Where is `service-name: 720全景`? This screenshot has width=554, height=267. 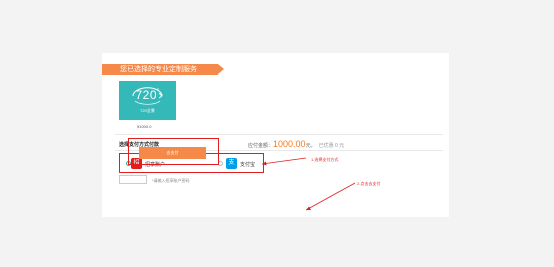
service-name: 720全景 is located at coordinates (147, 110).